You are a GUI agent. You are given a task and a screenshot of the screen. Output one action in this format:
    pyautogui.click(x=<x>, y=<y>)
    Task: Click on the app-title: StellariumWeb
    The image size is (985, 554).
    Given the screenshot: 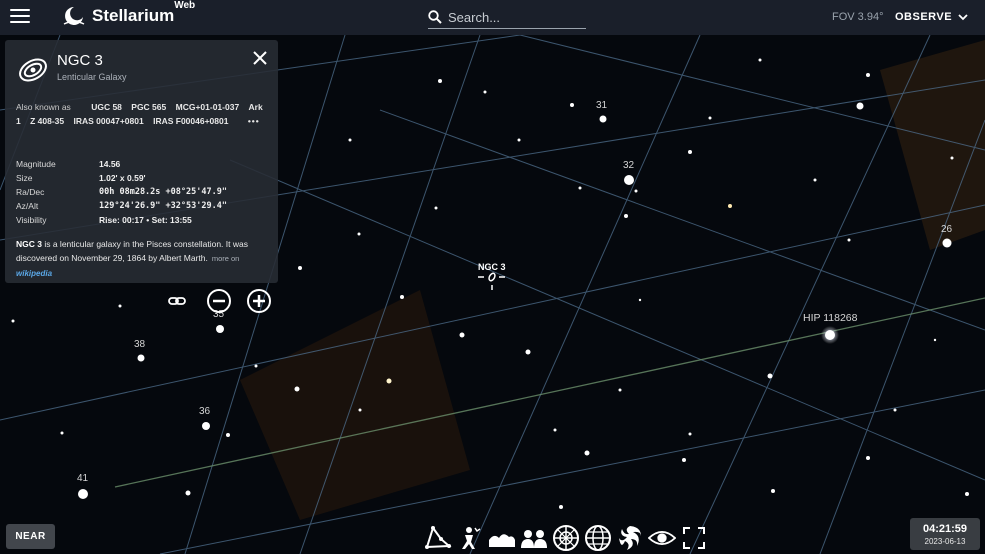 What is the action you would take?
    pyautogui.click(x=144, y=12)
    